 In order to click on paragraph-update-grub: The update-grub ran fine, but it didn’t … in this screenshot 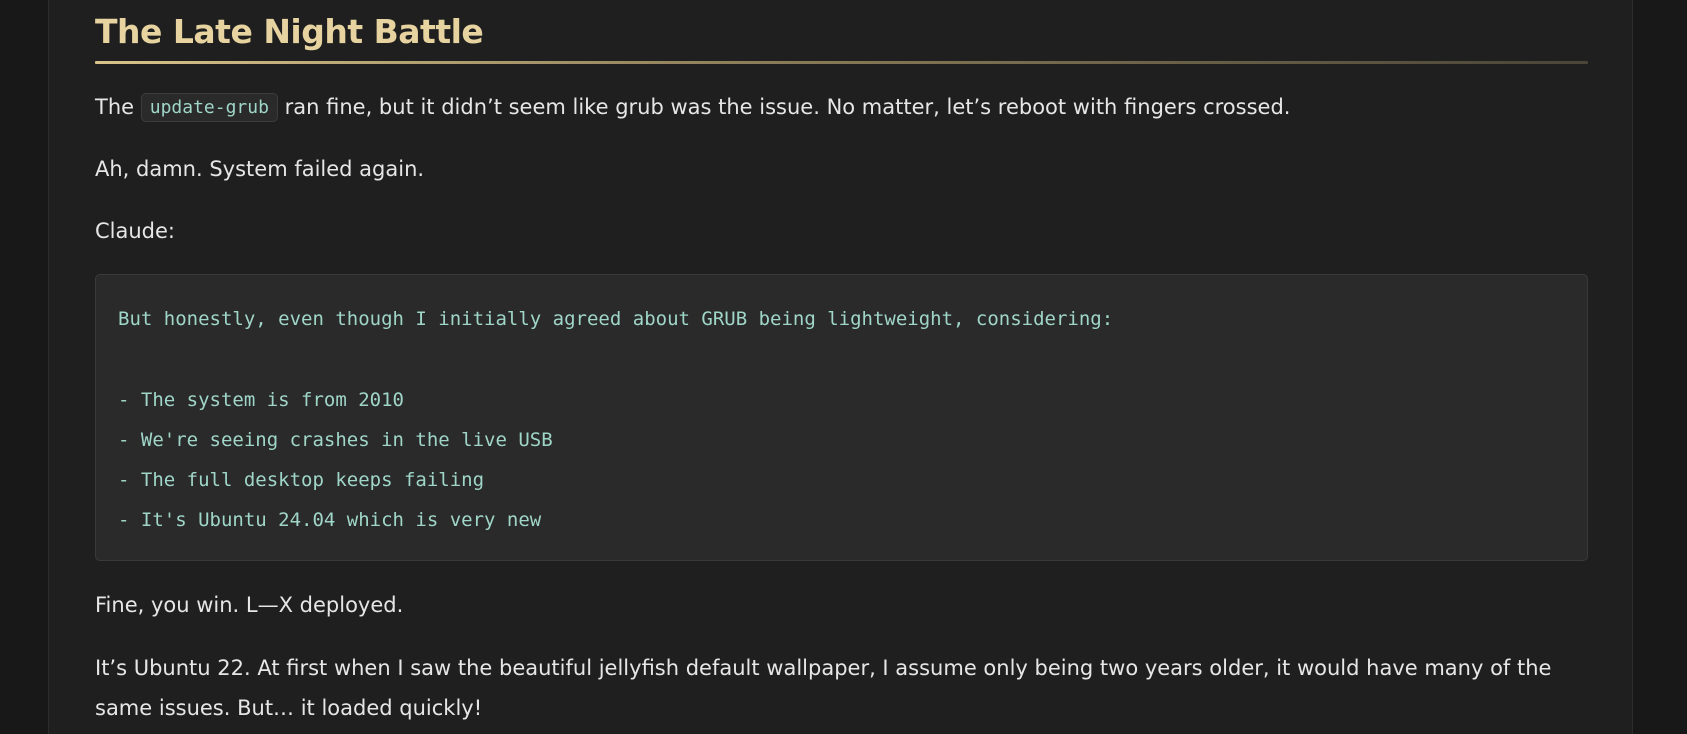, I will do `click(692, 107)`.